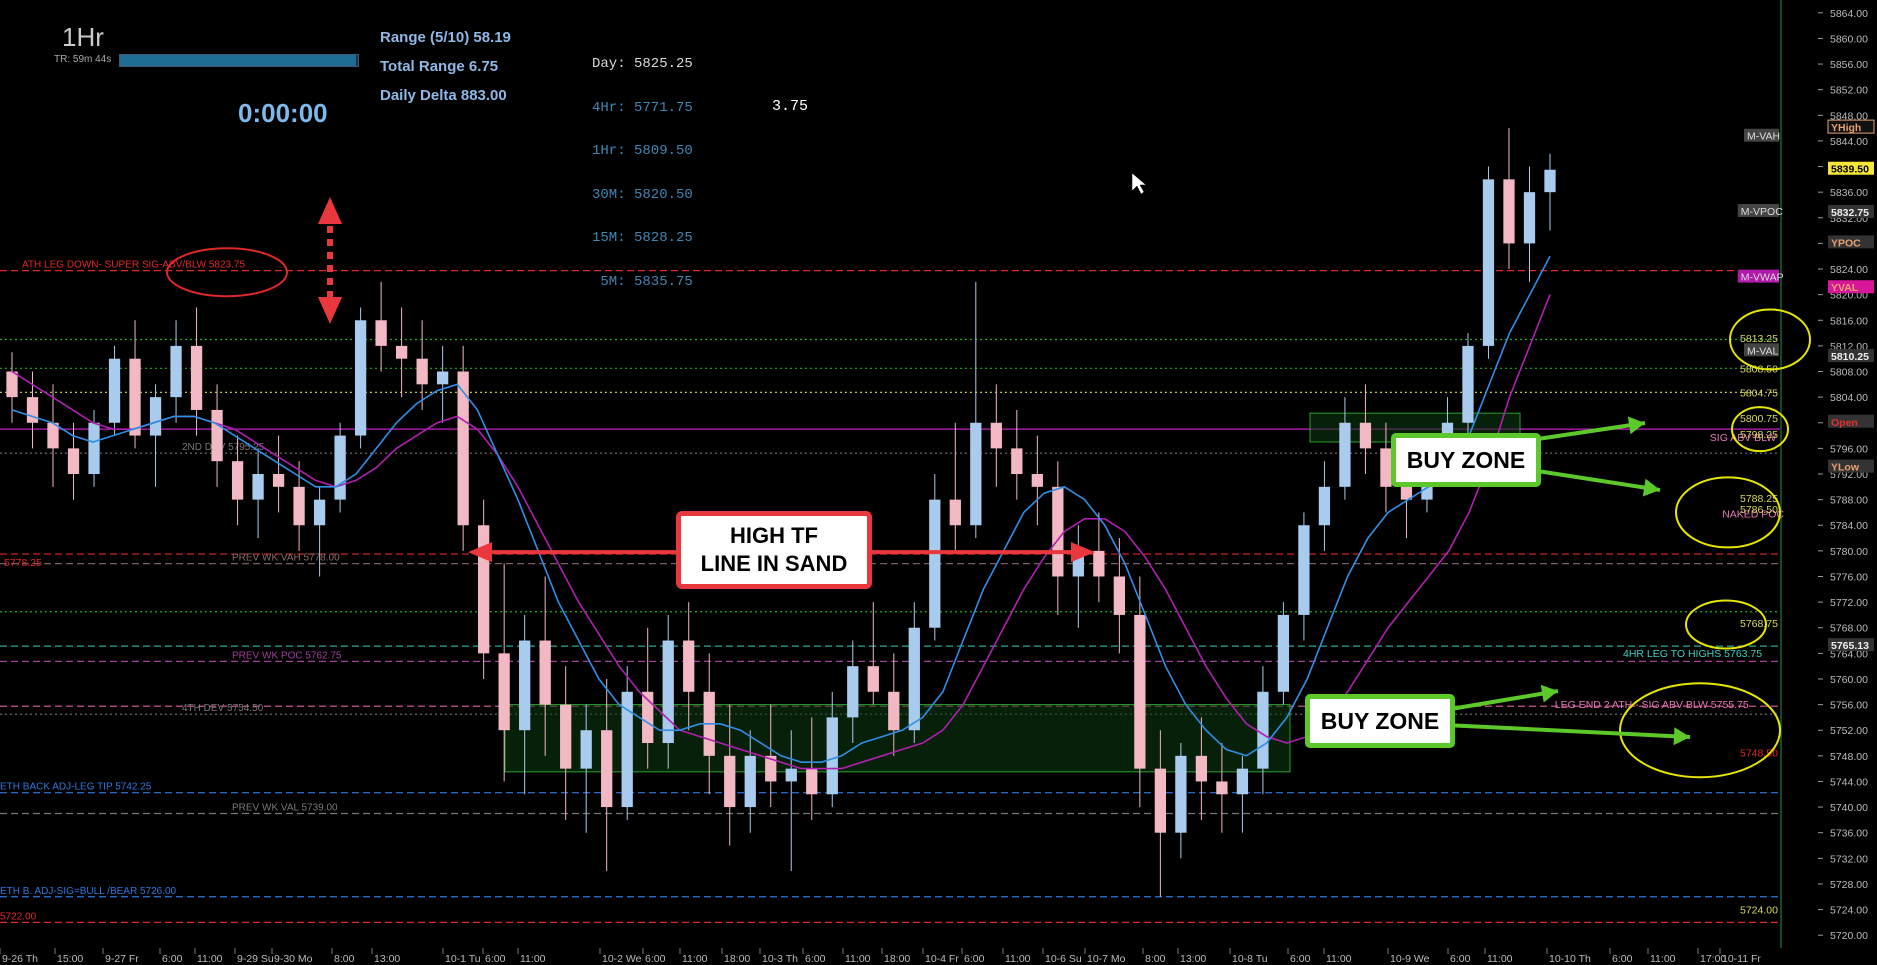  What do you see at coordinates (1849, 731) in the screenshot?
I see `y-tick-label: 5752.00` at bounding box center [1849, 731].